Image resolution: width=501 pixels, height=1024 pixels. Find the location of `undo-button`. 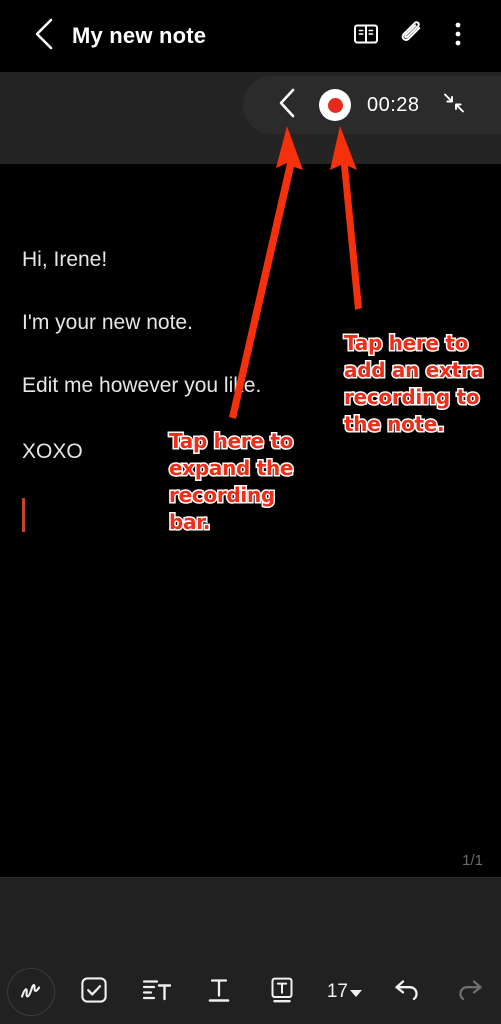

undo-button is located at coordinates (407, 992).